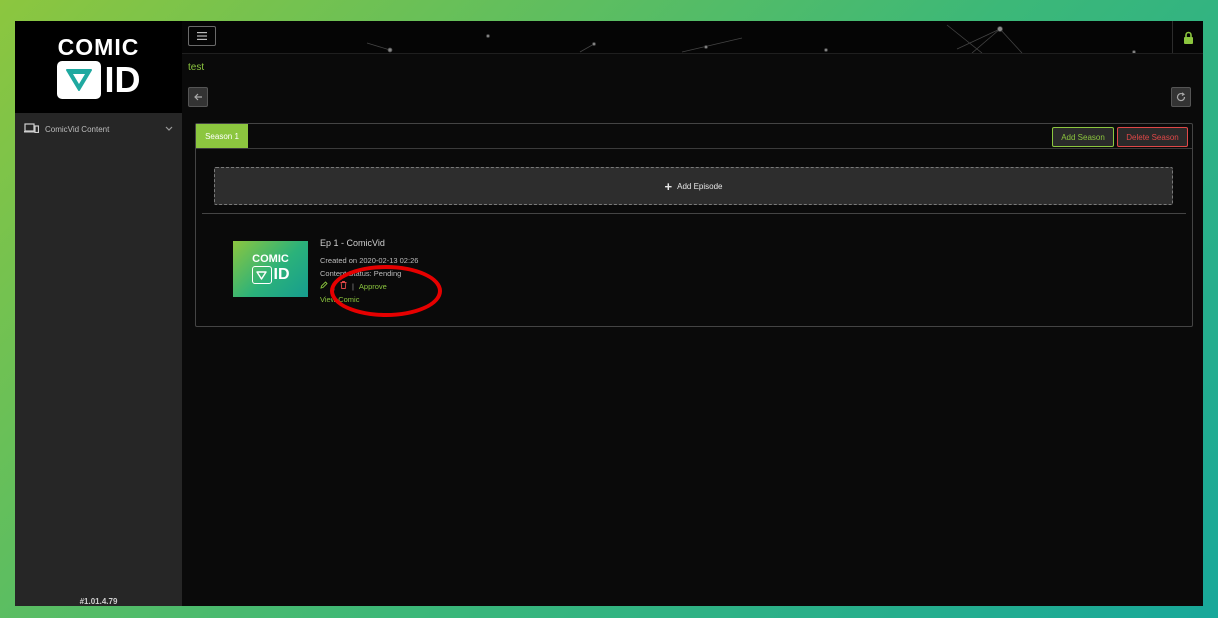 Image resolution: width=1218 pixels, height=618 pixels. Describe the element at coordinates (222, 136) in the screenshot. I see `tab-season-1: Season 1` at that location.